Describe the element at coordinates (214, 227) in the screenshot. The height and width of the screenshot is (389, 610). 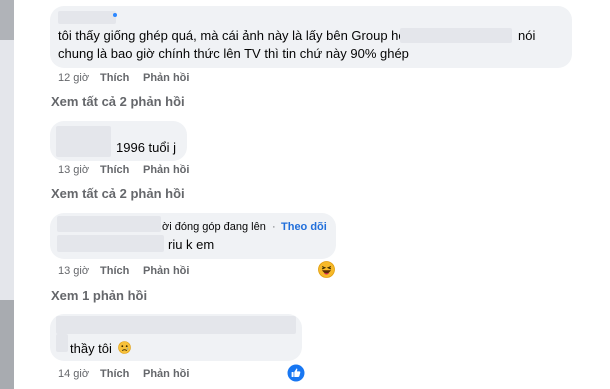
I see `contributor-badge: ời đóng góp đang lên` at that location.